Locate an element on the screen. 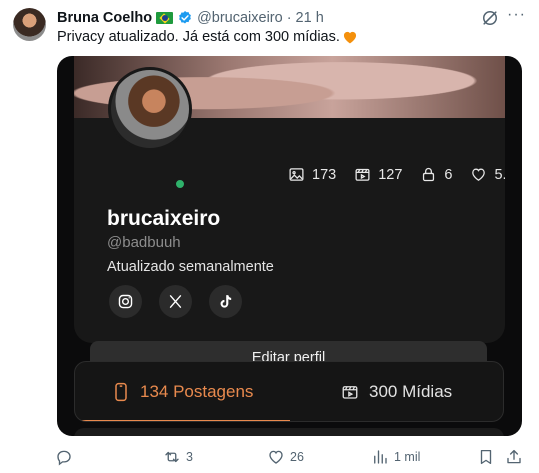 Image resolution: width=539 pixels, height=473 pixels. bookmark-icon is located at coordinates (486, 457).